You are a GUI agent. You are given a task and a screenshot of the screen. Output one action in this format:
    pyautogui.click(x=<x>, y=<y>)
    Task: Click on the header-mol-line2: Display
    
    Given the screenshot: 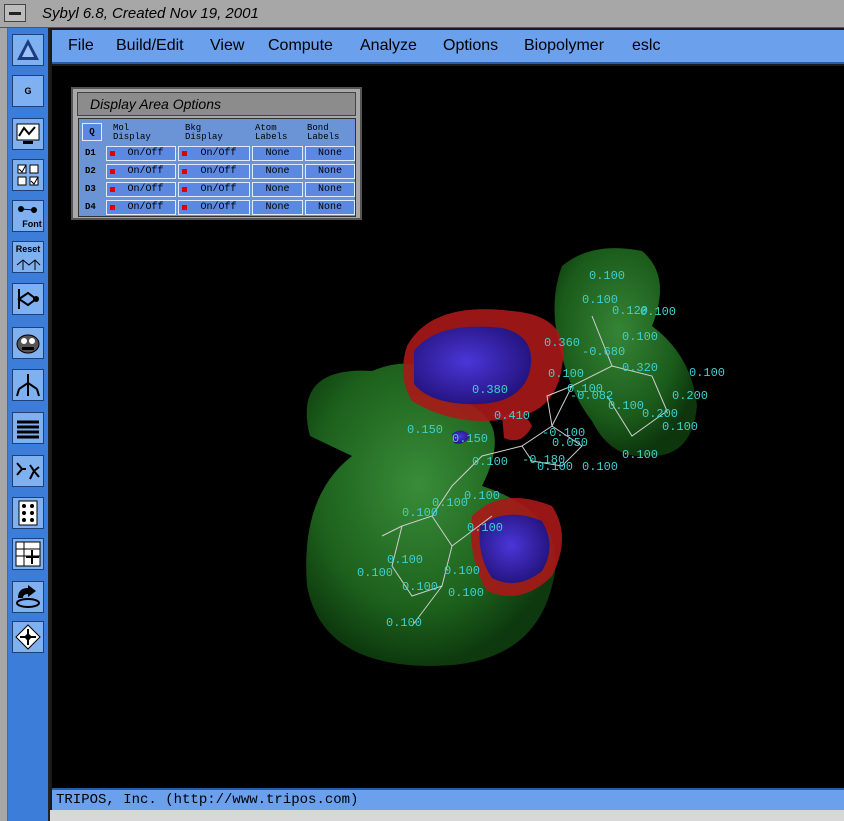 What is the action you would take?
    pyautogui.click(x=132, y=137)
    